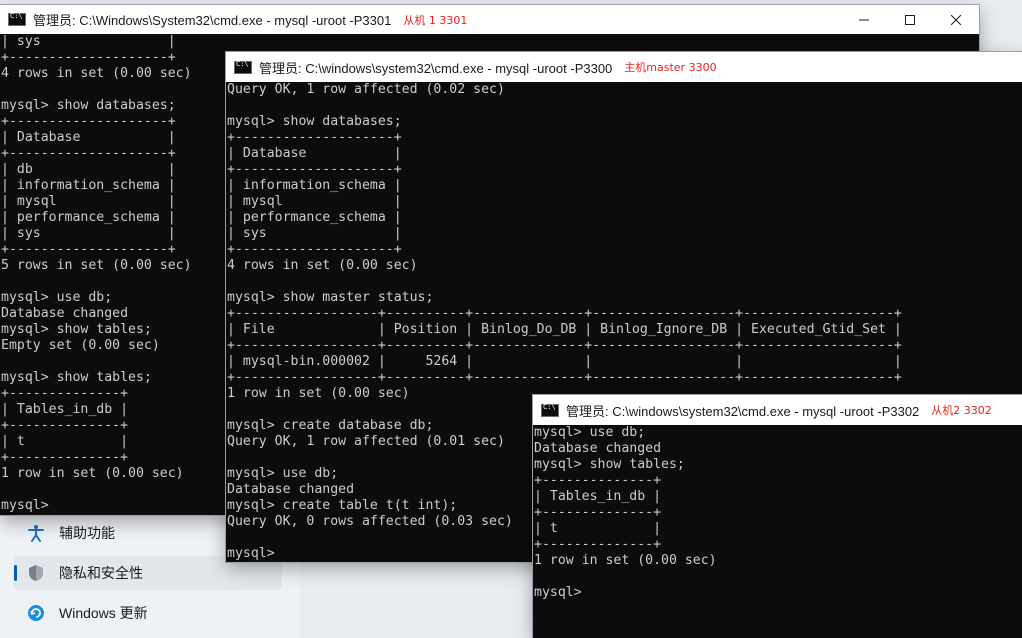 The height and width of the screenshot is (638, 1022). Describe the element at coordinates (314, 217) in the screenshot. I see `console-line: | performance_schema |` at that location.